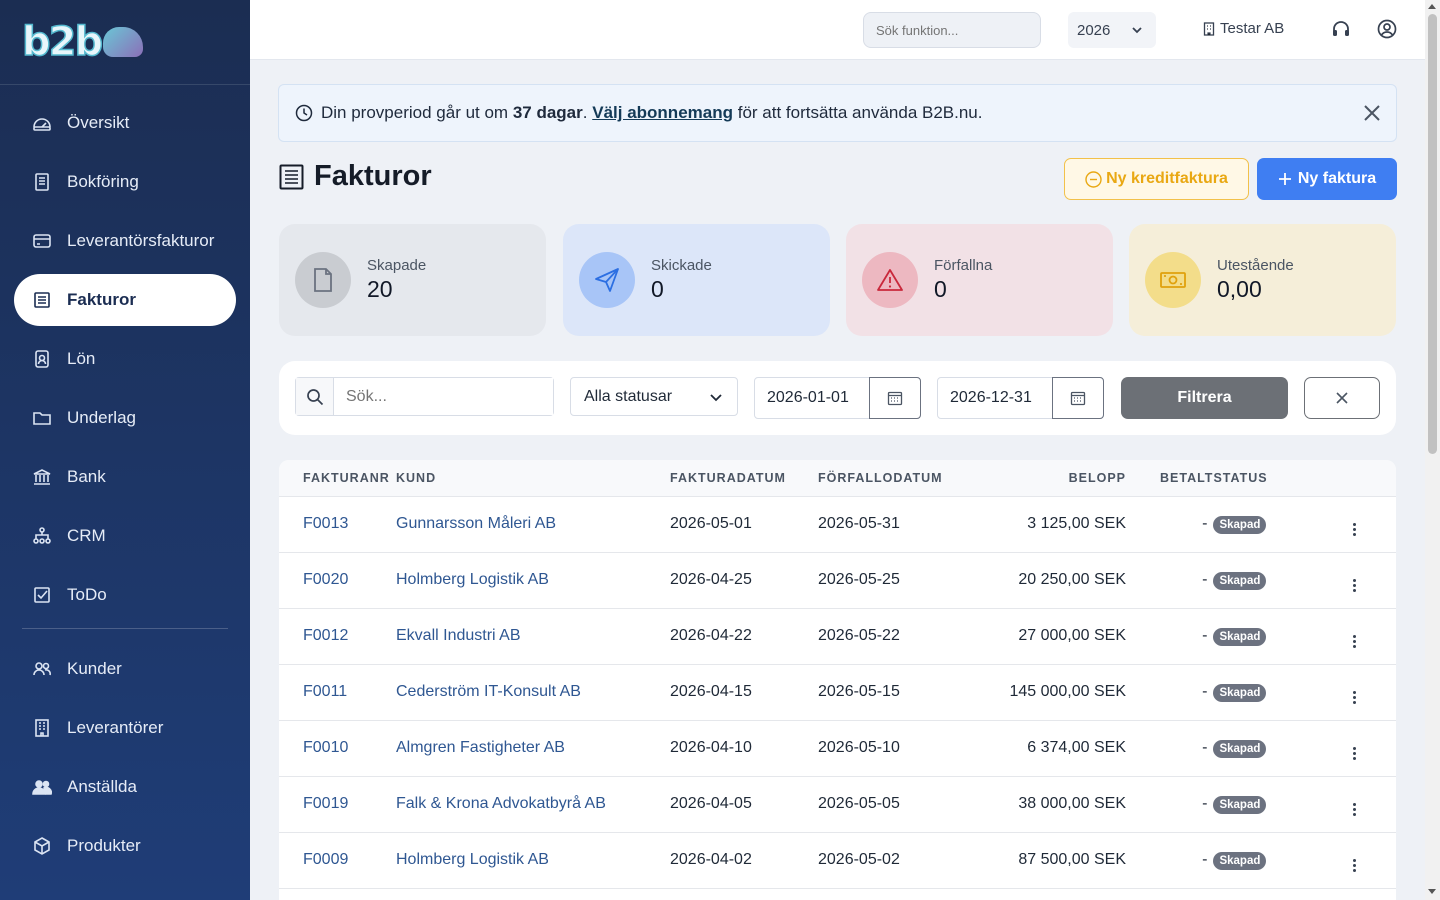 This screenshot has width=1440, height=900. I want to click on status-select: Alla statusar, so click(654, 396).